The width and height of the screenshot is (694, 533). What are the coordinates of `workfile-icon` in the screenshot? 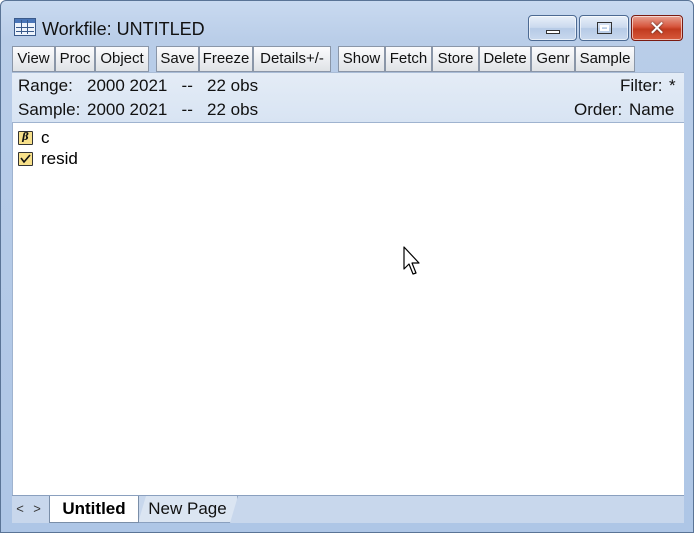 It's located at (25, 27).